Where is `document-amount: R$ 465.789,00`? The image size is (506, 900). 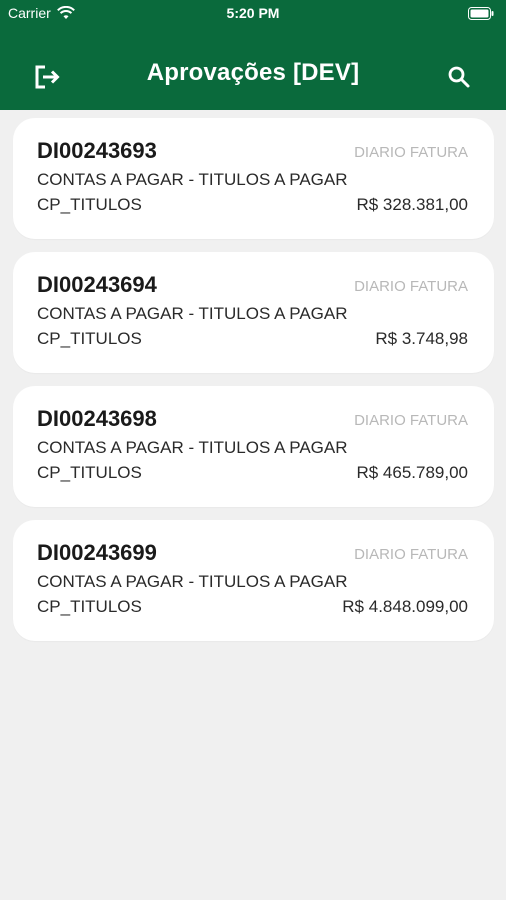
document-amount: R$ 465.789,00 is located at coordinates (412, 472).